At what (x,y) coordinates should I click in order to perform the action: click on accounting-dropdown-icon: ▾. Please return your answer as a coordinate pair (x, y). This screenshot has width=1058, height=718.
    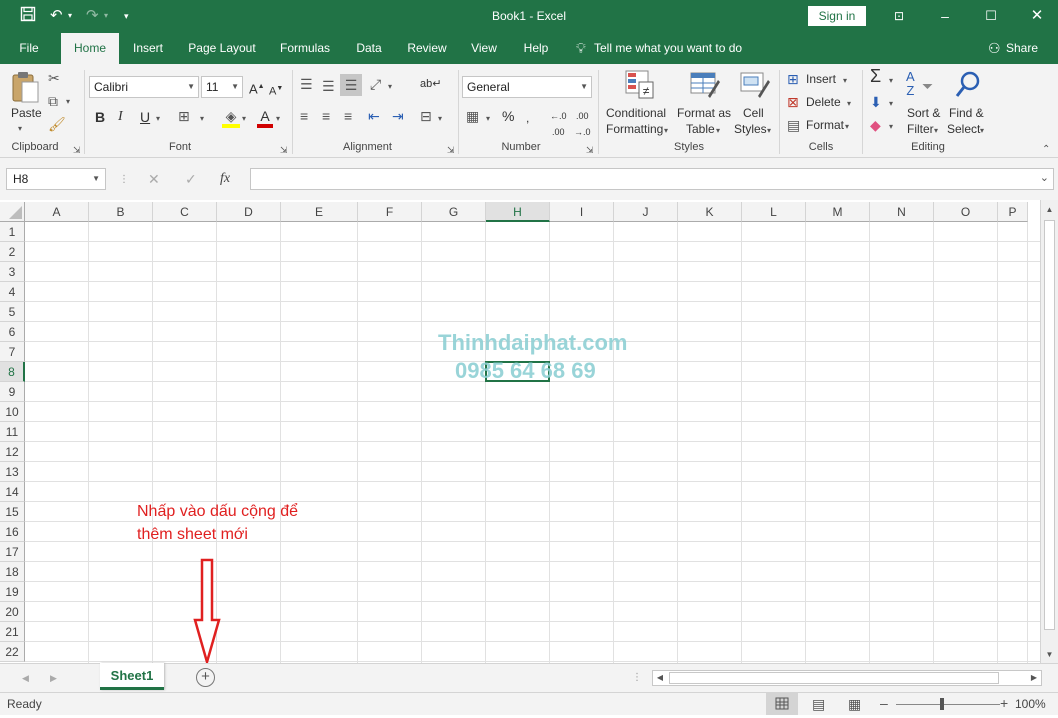
    Looking at the image, I should click on (488, 119).